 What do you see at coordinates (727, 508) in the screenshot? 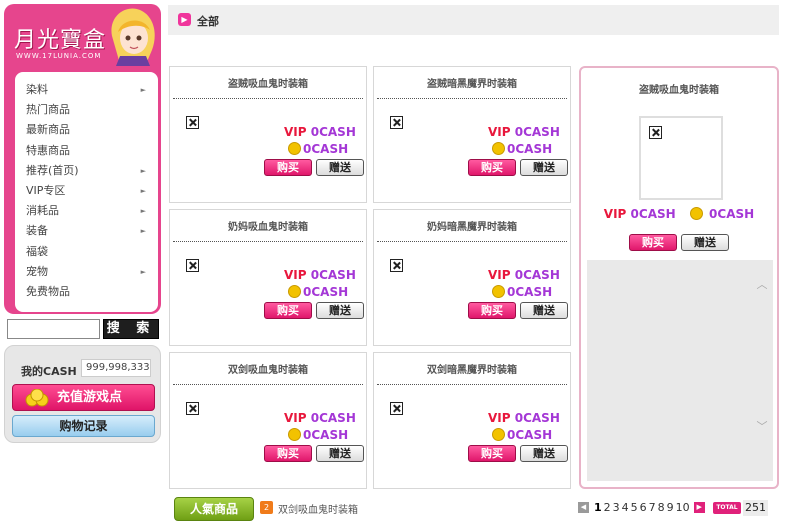
I see `total-label: TOTAL` at bounding box center [727, 508].